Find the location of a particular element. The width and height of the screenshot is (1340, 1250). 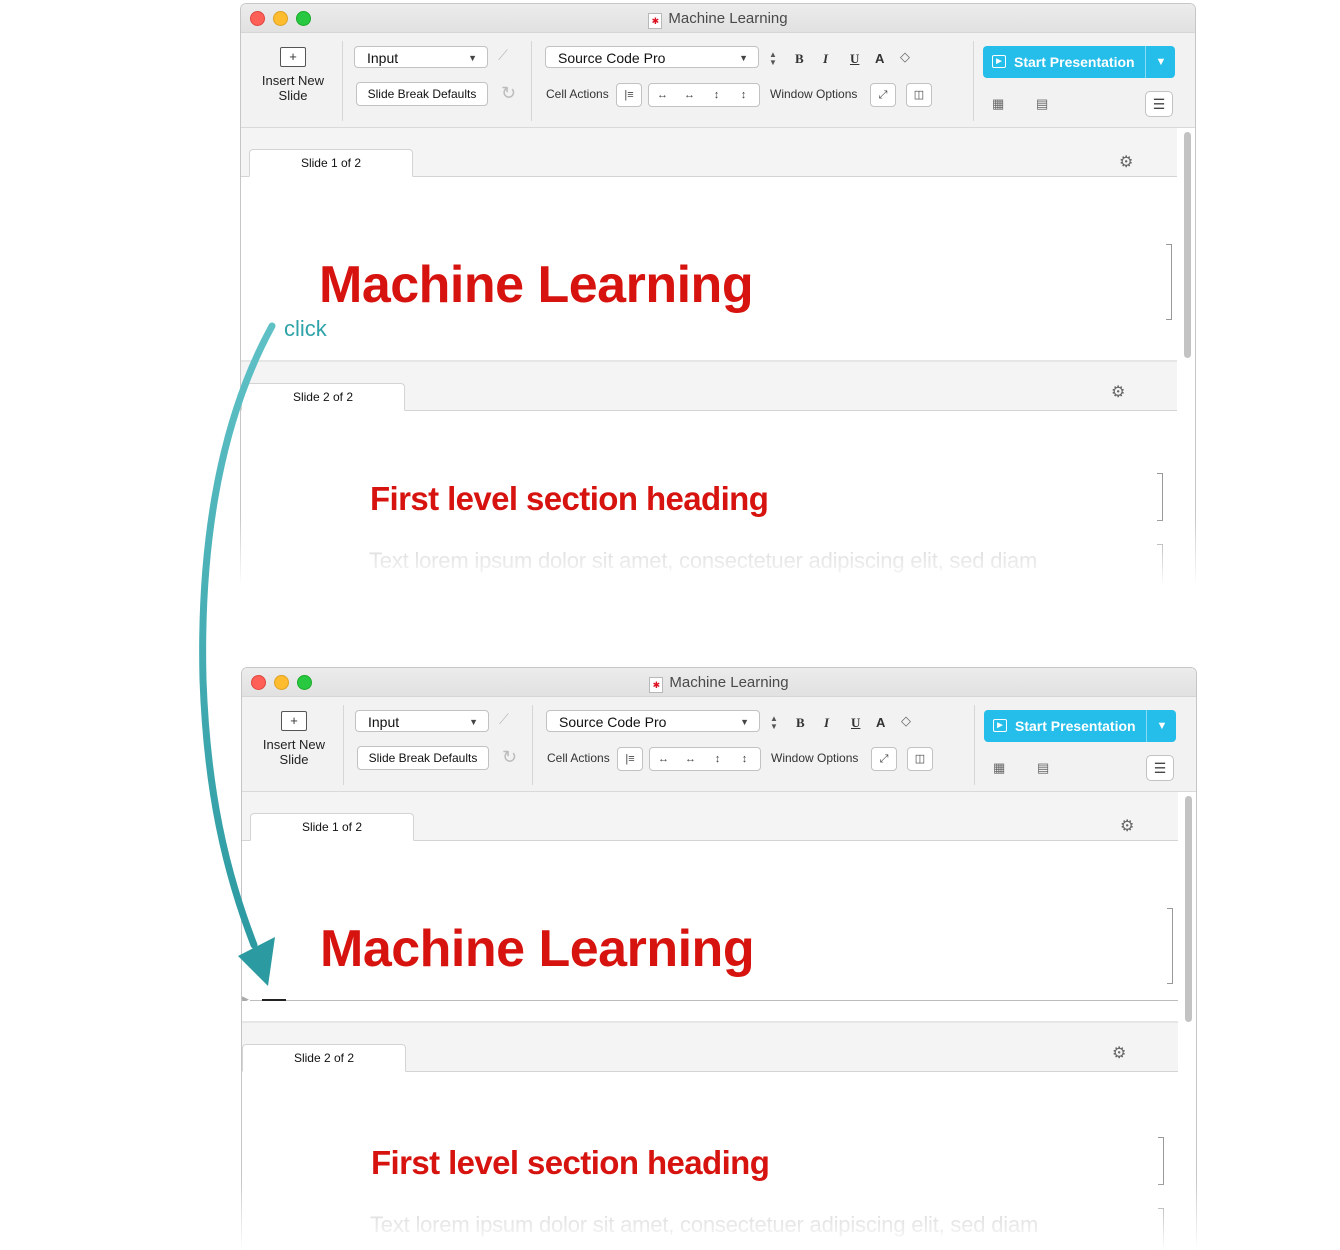

arrow-shaft is located at coordinates (237, 635).